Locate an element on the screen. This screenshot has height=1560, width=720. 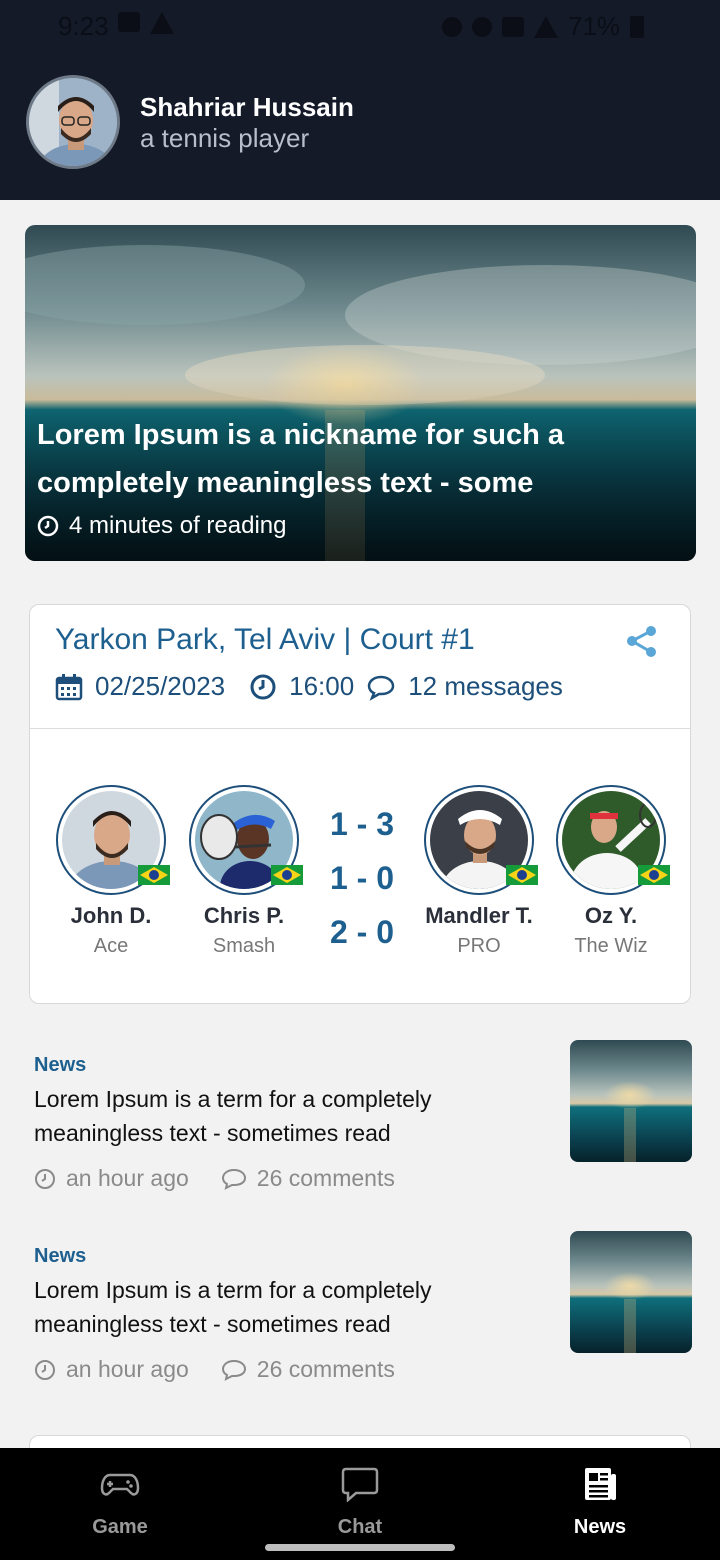
player-oz: Oz Y. The Wiz is located at coordinates (611, 871).